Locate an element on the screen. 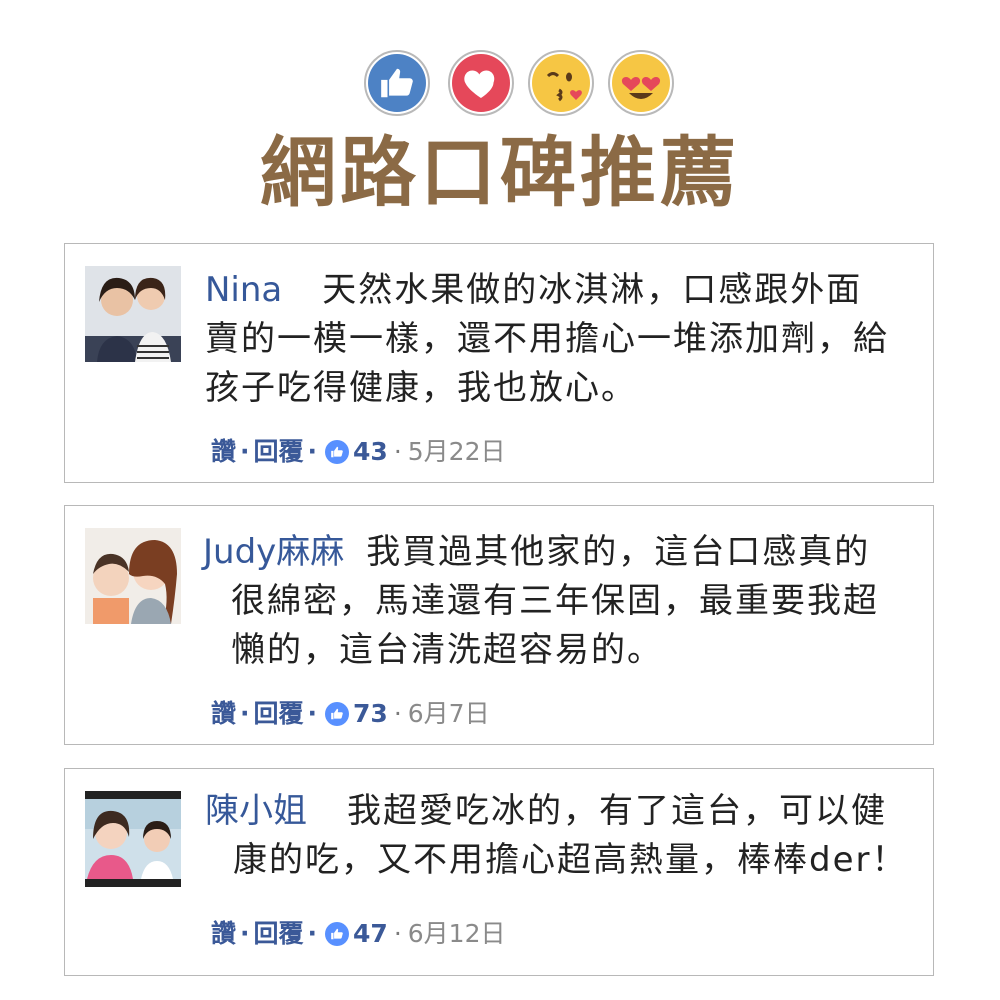  reaction-icons is located at coordinates (519, 85).